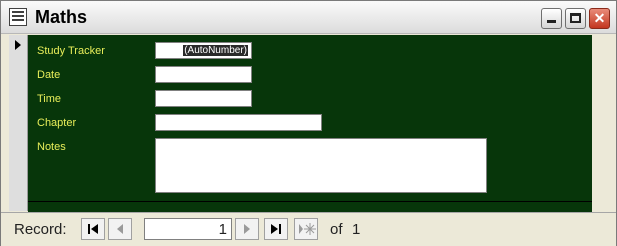  What do you see at coordinates (51, 147) in the screenshot?
I see `notes-label: Notes` at bounding box center [51, 147].